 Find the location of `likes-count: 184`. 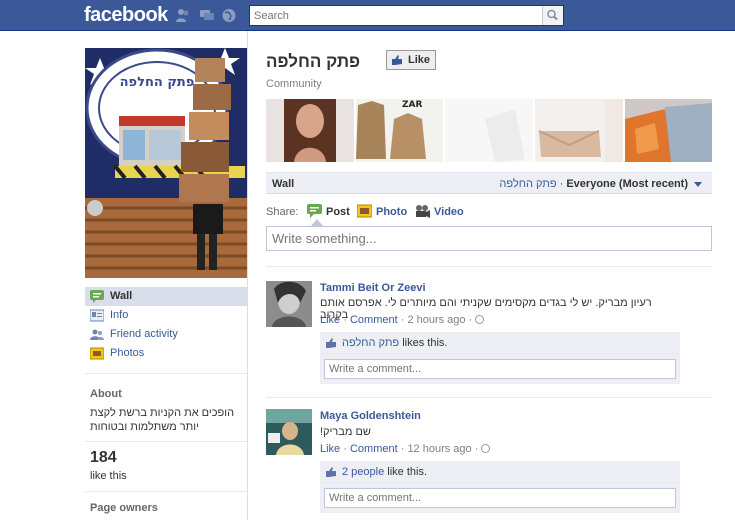

likes-count: 184 is located at coordinates (103, 458).